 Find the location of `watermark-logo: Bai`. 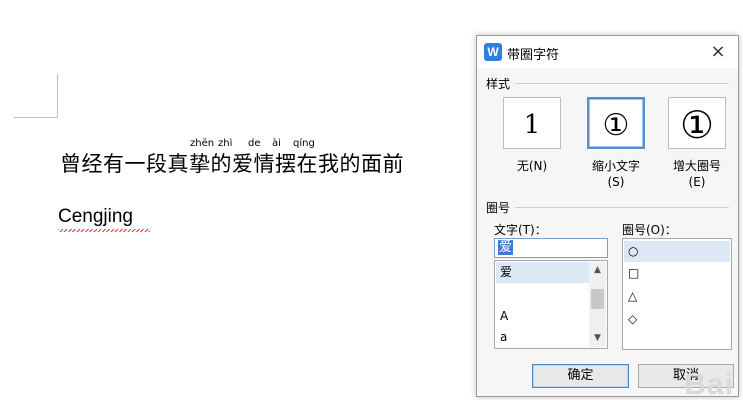

watermark-logo: Bai is located at coordinates (709, 384).